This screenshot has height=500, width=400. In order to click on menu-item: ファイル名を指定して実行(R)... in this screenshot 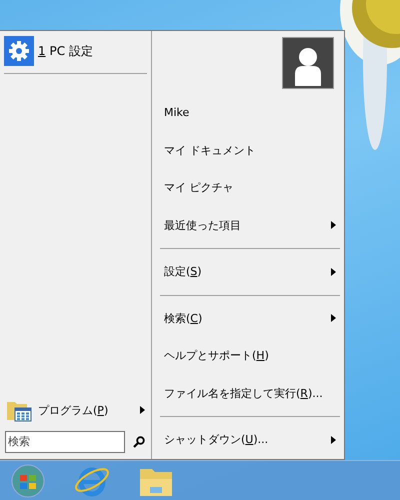, I will do `click(249, 393)`.